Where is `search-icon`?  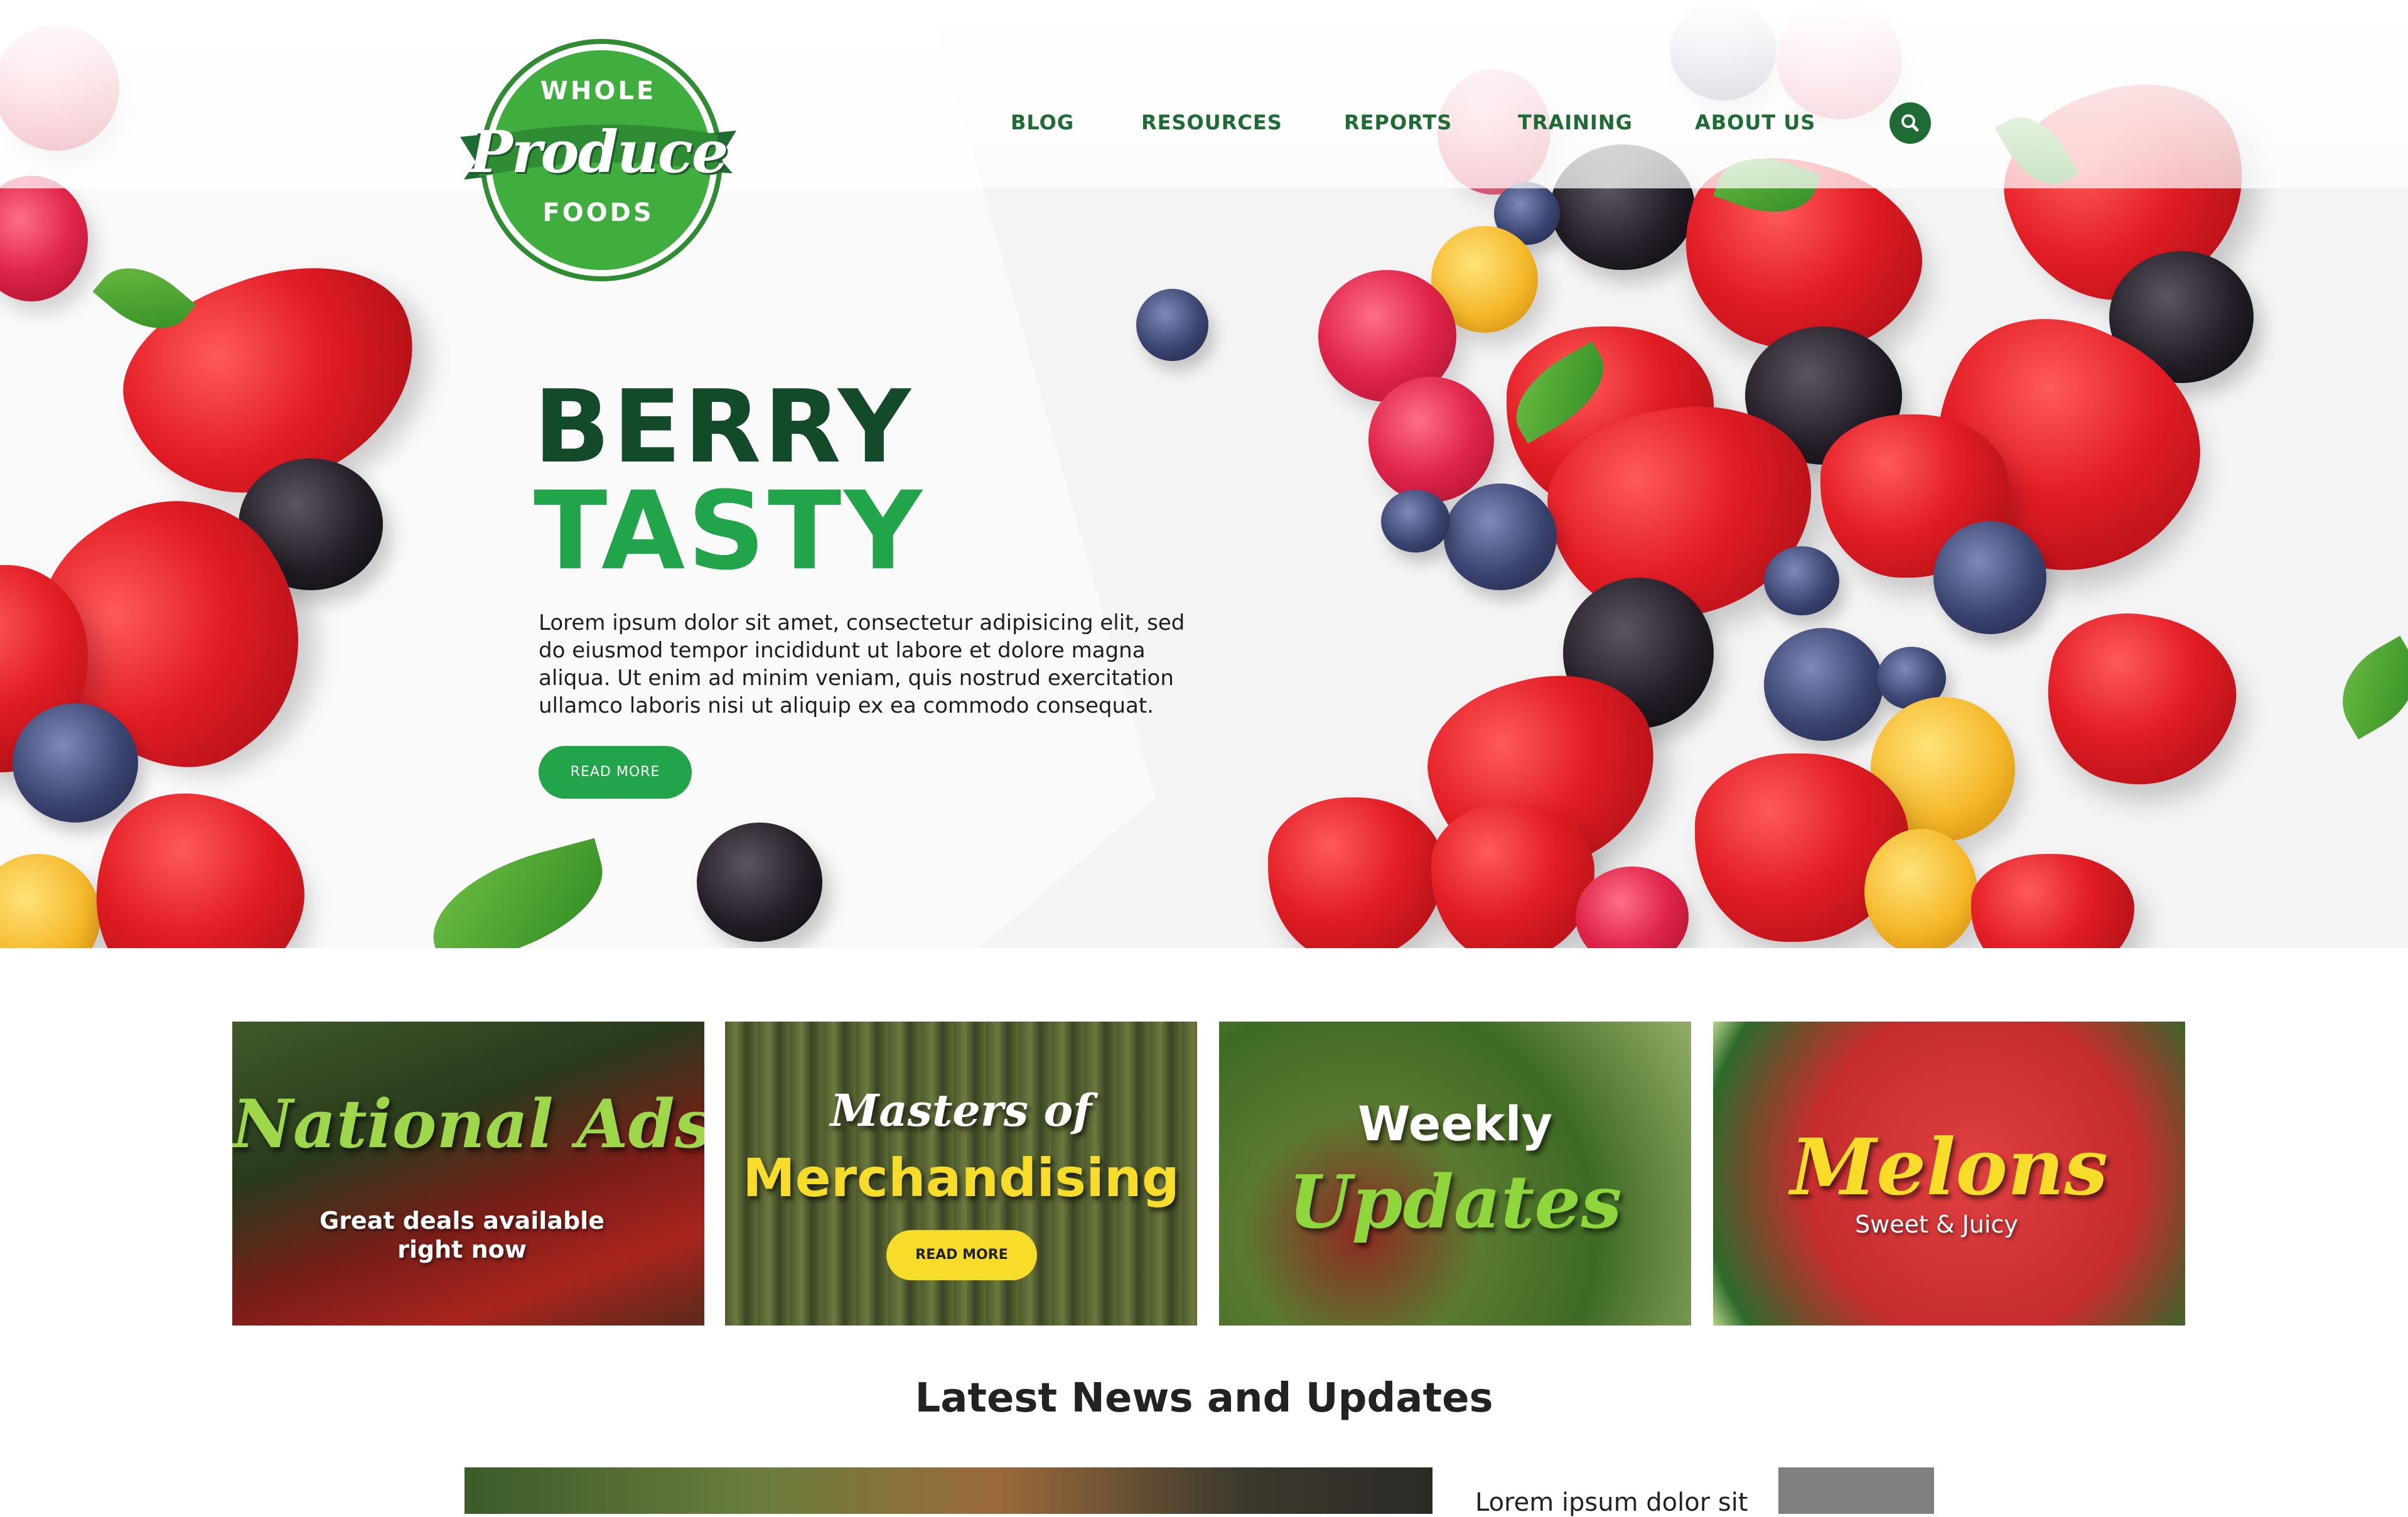 search-icon is located at coordinates (1910, 123).